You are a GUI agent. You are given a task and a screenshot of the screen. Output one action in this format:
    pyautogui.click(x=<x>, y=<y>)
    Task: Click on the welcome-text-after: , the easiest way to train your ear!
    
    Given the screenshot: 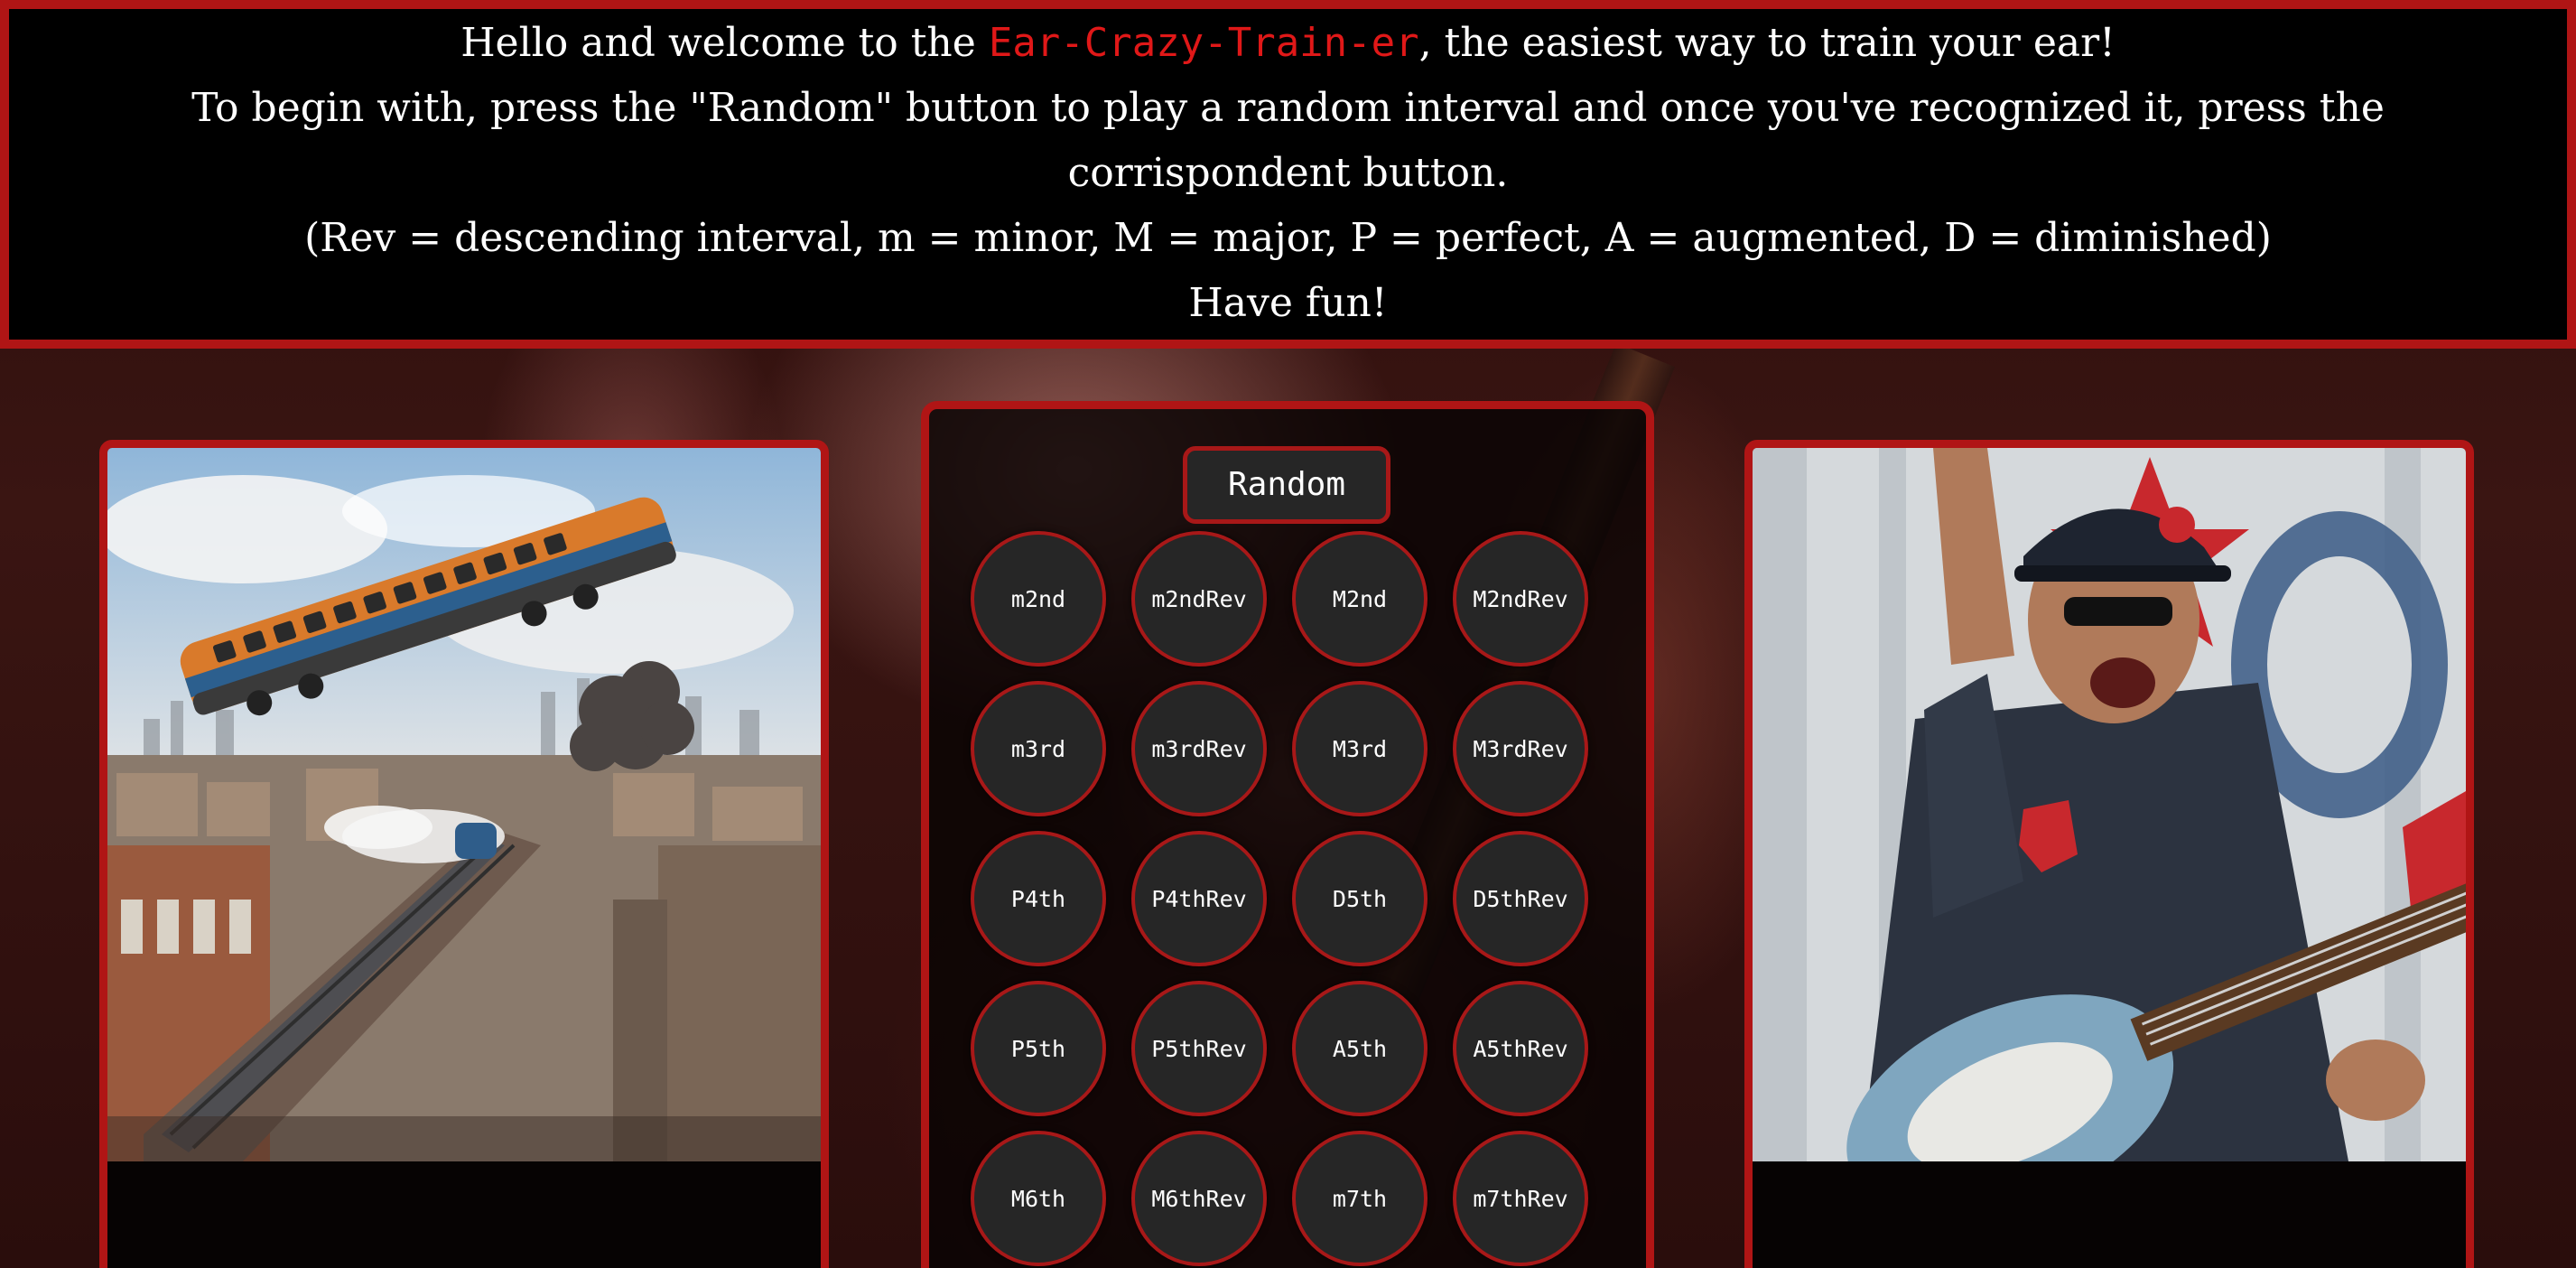 What is the action you would take?
    pyautogui.click(x=1767, y=43)
    